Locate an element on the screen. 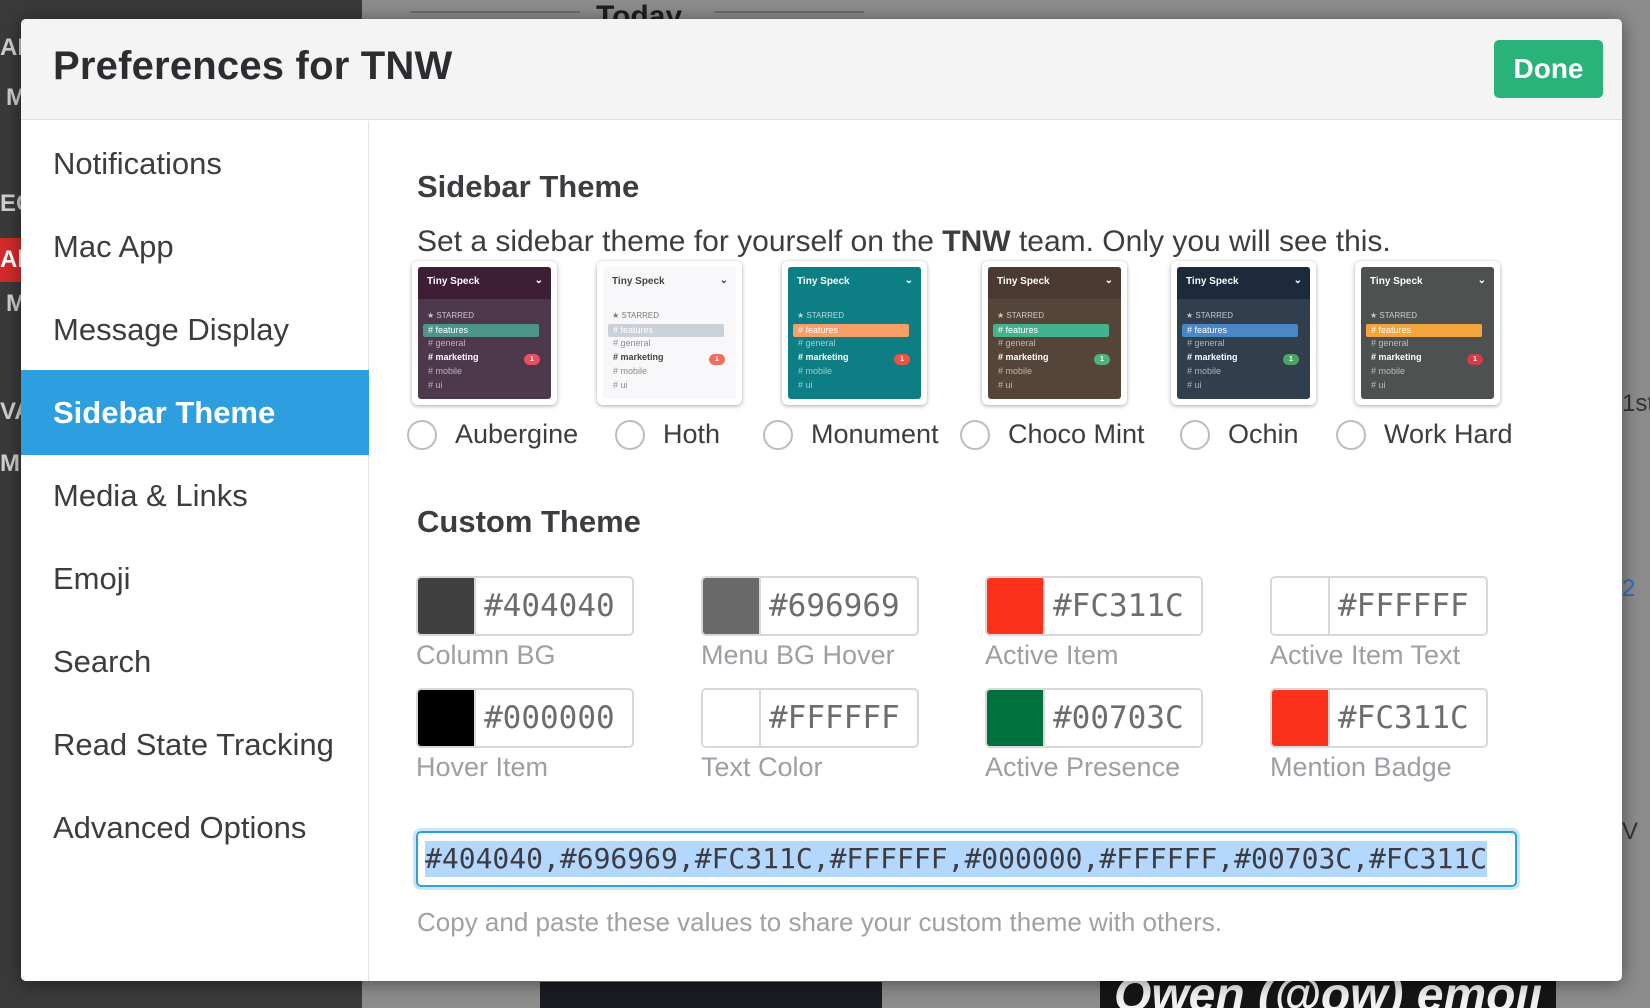 This screenshot has width=1650, height=1008. color-swatch-label: Active Item is located at coordinates (1052, 655).